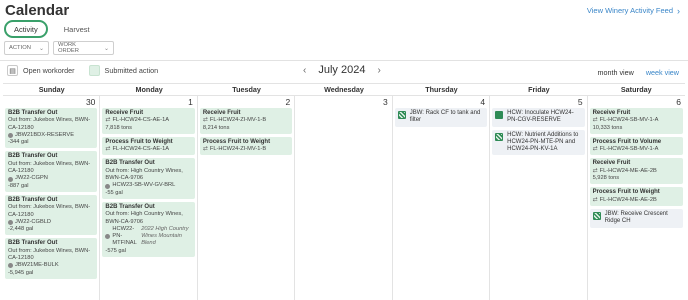 Image resolution: width=688 pixels, height=300 pixels. I want to click on event-quantity: 7,818 tons, so click(118, 127).